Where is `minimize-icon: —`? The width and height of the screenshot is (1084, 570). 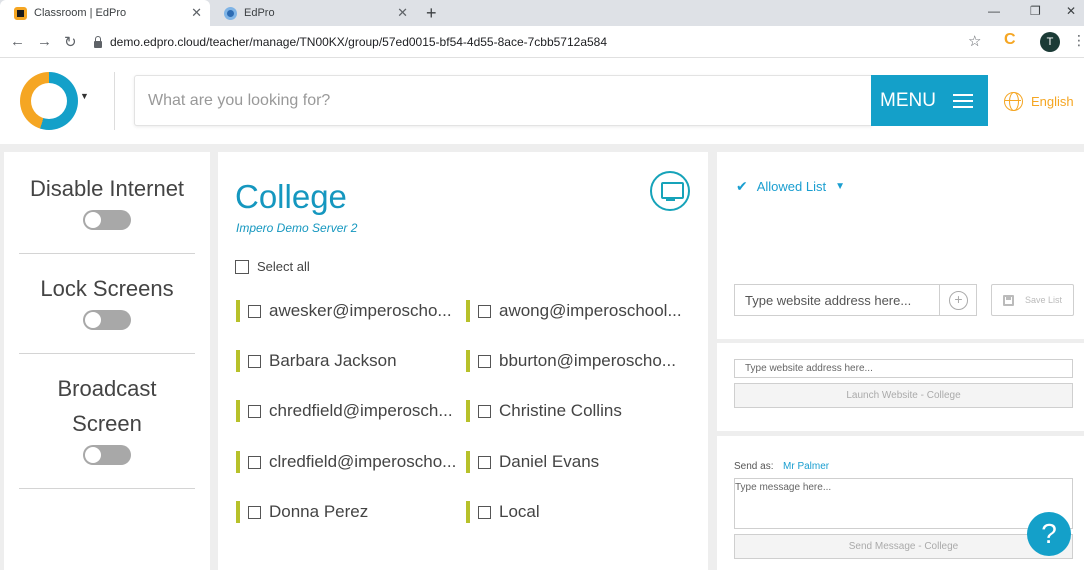
minimize-icon: — is located at coordinates (994, 11).